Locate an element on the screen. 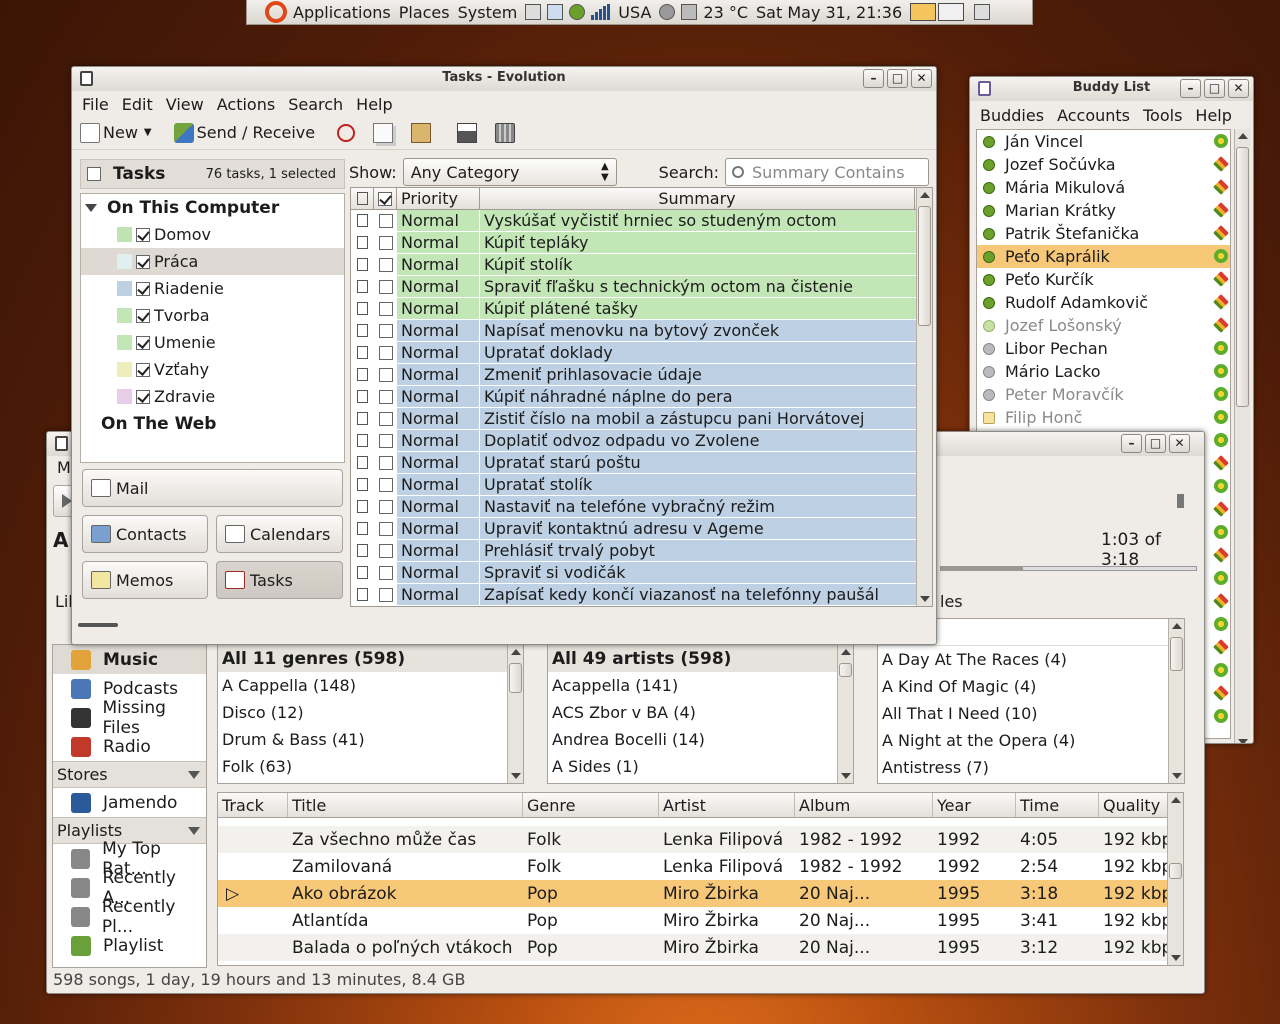  source-item: Jamendo is located at coordinates (129, 802).